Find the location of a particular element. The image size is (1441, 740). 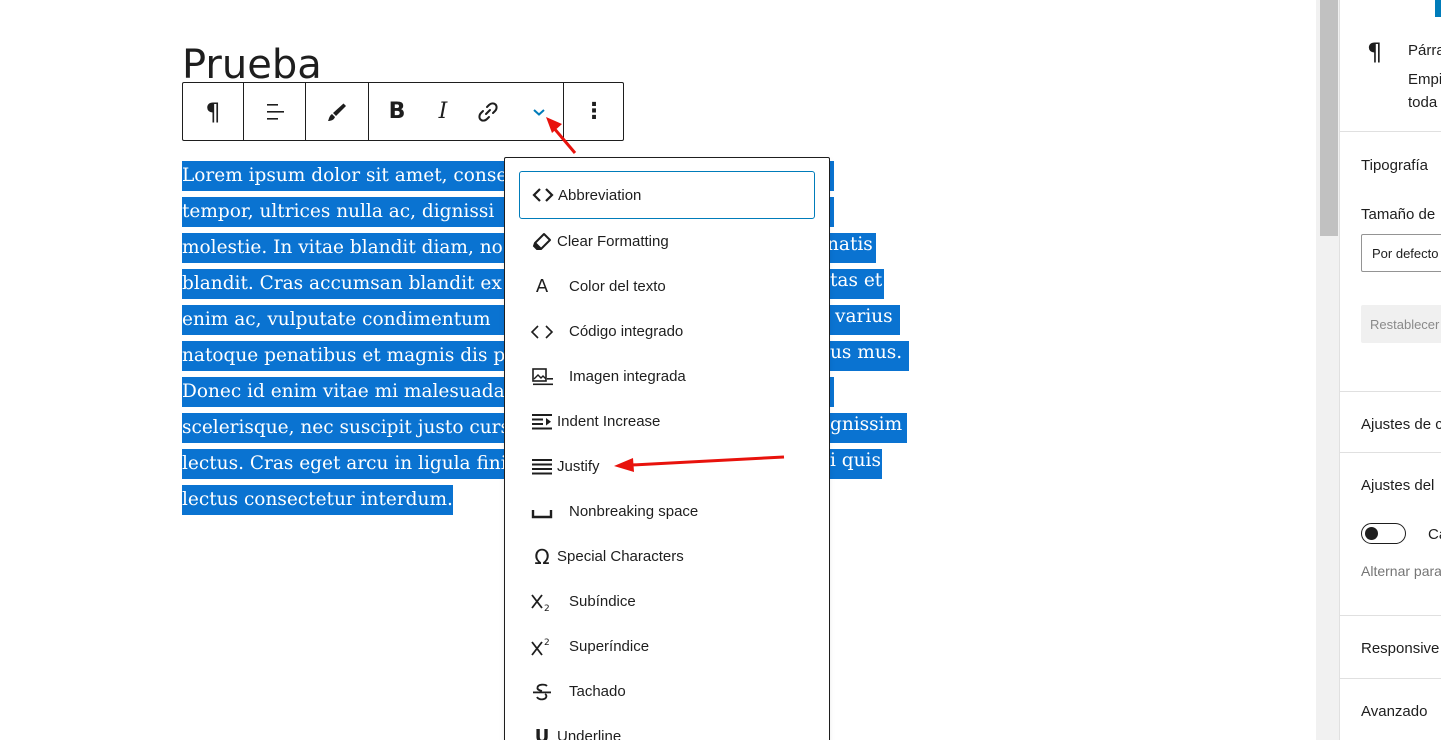

indent-increase-icon is located at coordinates (542, 422).